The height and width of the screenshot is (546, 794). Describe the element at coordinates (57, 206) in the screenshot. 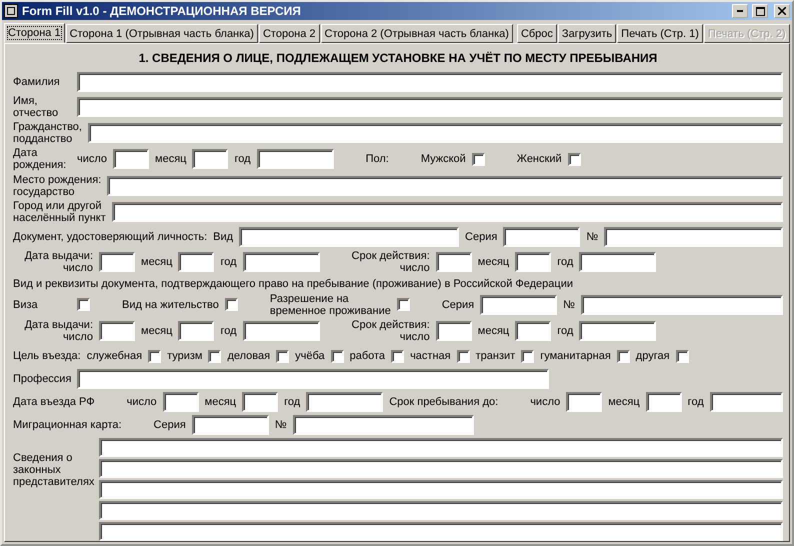

I see `field-label: Город или другой` at that location.